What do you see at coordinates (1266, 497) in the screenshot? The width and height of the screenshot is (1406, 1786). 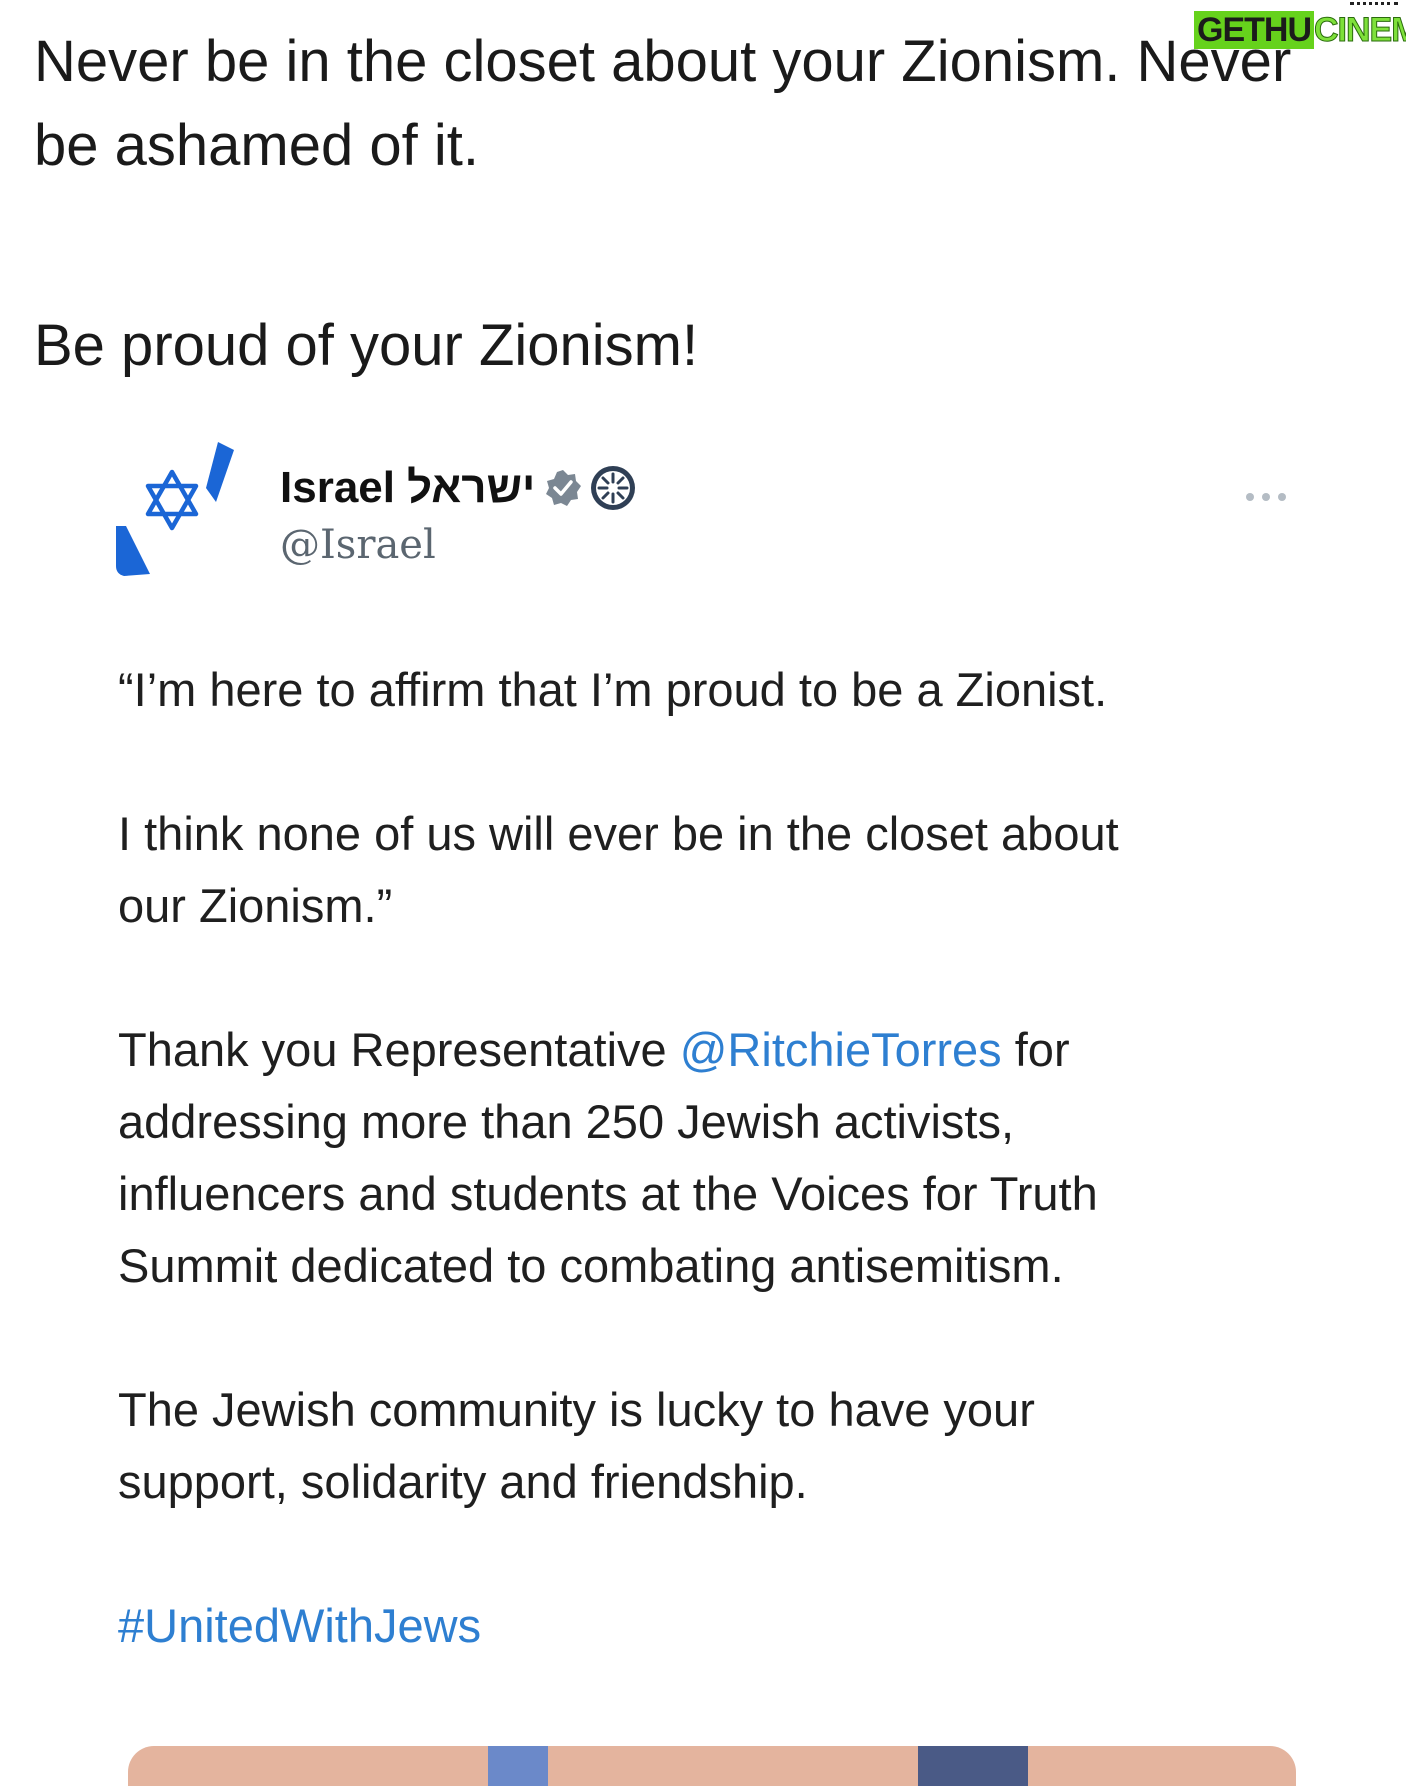 I see `more-options-icon` at bounding box center [1266, 497].